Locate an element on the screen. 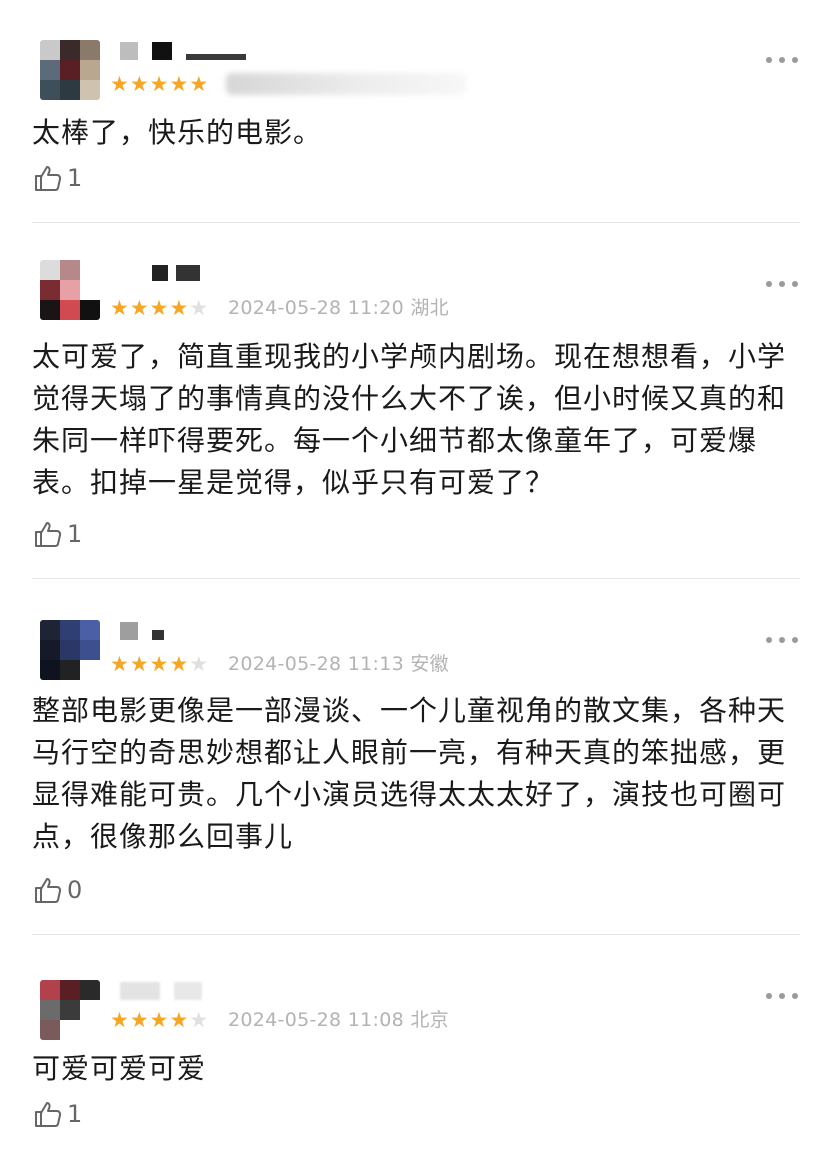  review-location: 安徽 is located at coordinates (429, 664).